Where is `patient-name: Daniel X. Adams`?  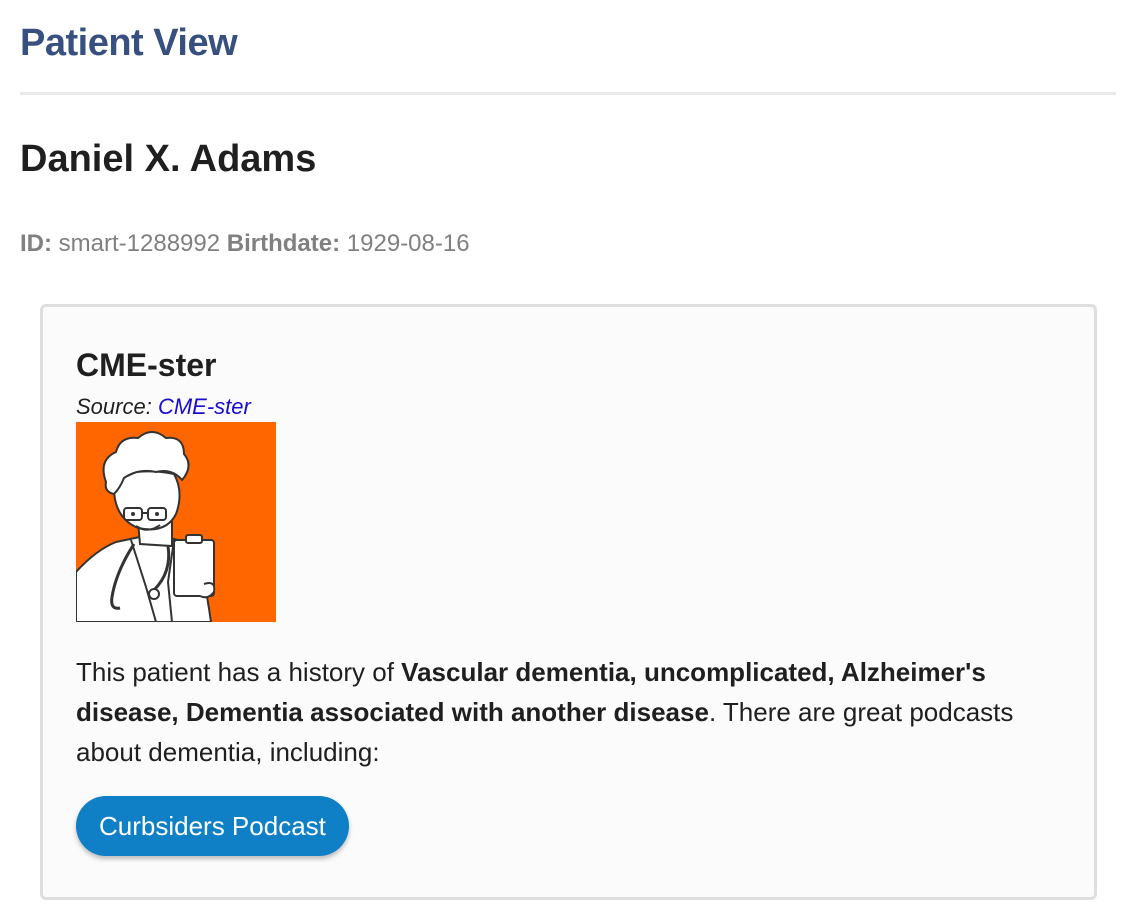 patient-name: Daniel X. Adams is located at coordinates (168, 159).